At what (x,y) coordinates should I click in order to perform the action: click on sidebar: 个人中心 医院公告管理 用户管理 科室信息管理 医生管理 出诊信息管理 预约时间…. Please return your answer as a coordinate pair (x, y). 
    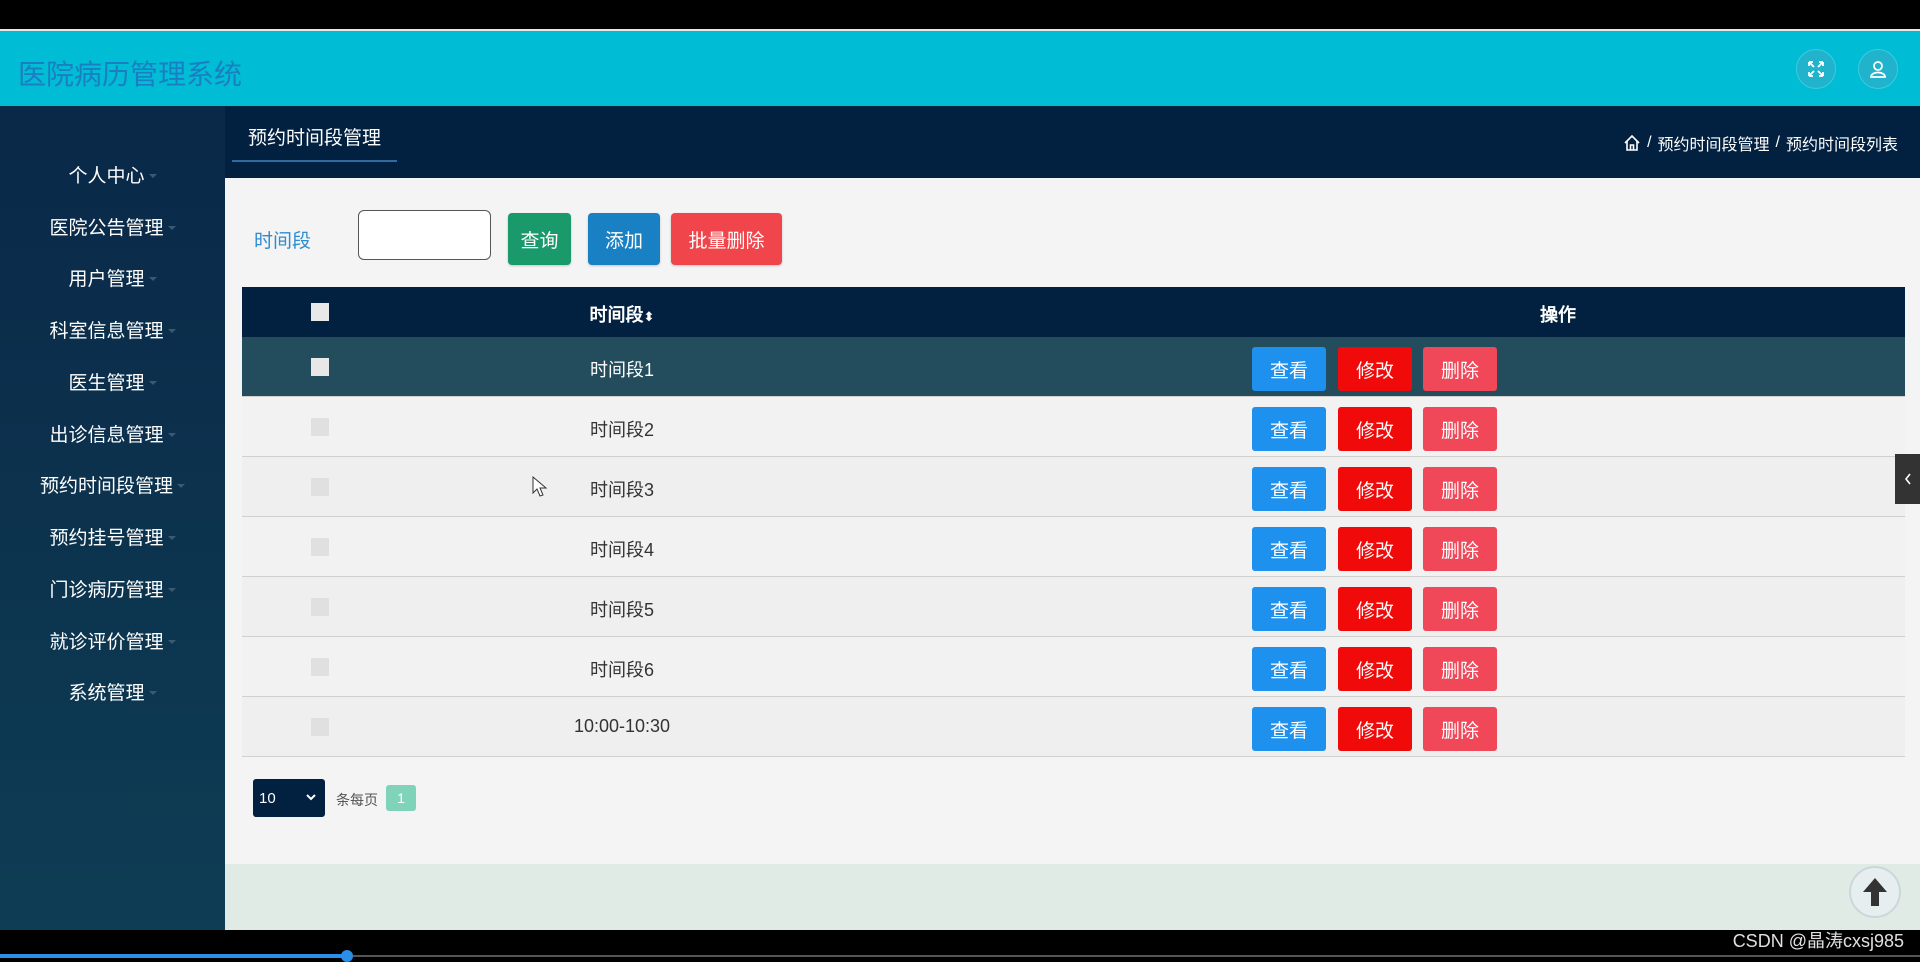
    Looking at the image, I should click on (112, 518).